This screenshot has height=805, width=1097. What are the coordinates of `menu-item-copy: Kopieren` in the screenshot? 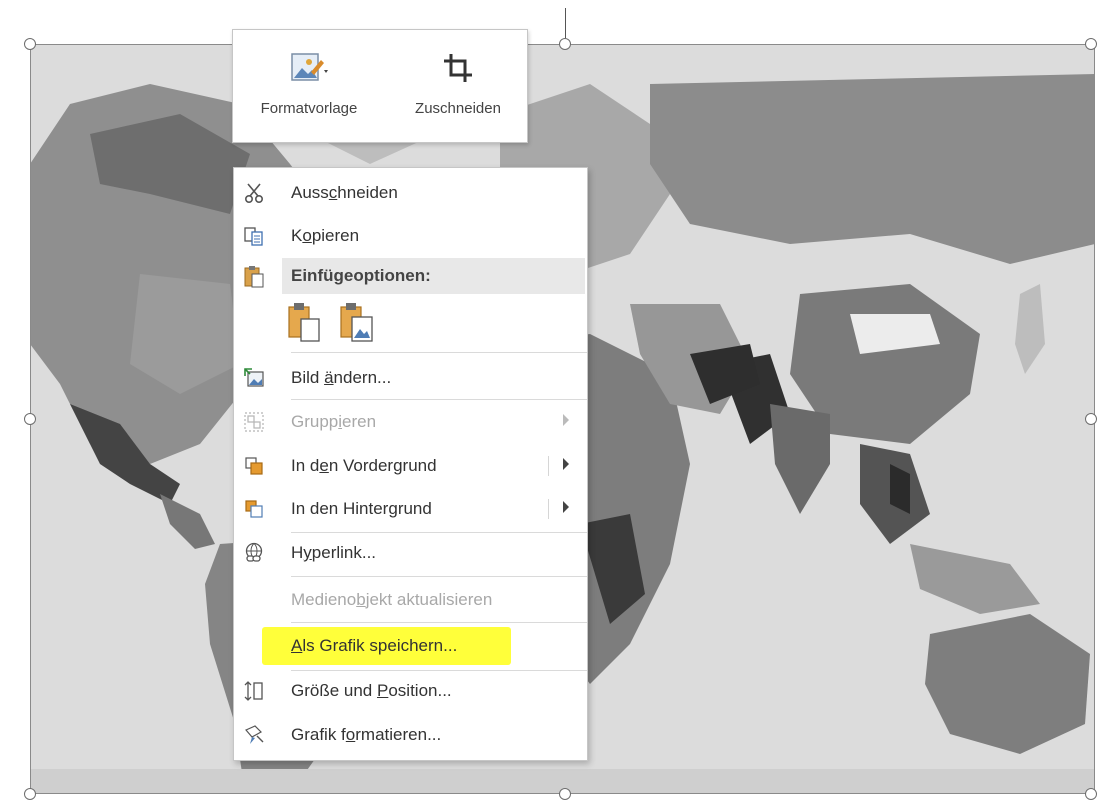 It's located at (410, 236).